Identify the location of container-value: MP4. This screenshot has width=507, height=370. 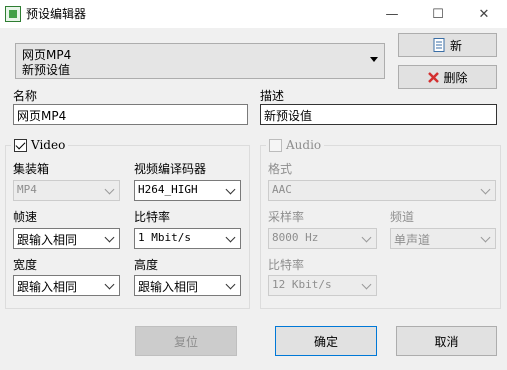
(27, 189).